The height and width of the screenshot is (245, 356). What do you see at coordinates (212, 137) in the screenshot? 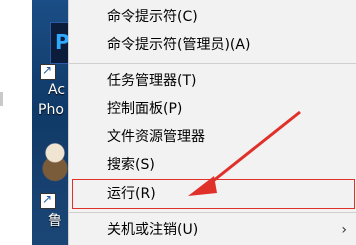
I see `menu-item-file-explorer: 文件资源管理器` at bounding box center [212, 137].